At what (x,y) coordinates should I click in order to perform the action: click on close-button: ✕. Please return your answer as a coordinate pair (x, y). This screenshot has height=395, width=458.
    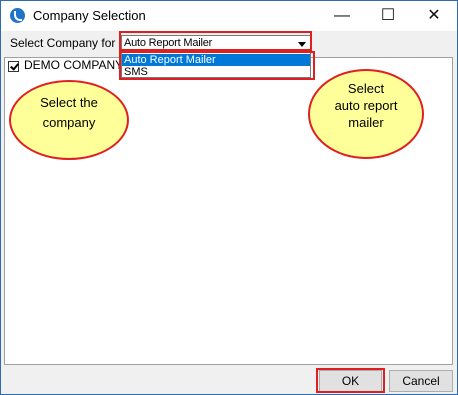
    Looking at the image, I should click on (434, 16).